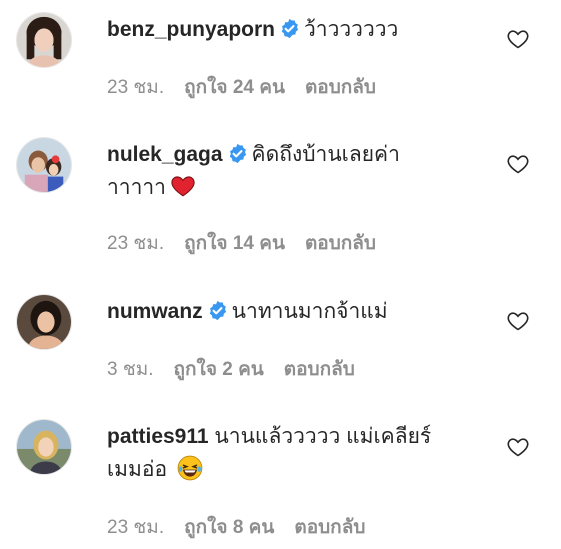 Image resolution: width=561 pixels, height=549 pixels. What do you see at coordinates (323, 436) in the screenshot?
I see `comment-text: นานแล้ววววว แม่เคลียร์` at bounding box center [323, 436].